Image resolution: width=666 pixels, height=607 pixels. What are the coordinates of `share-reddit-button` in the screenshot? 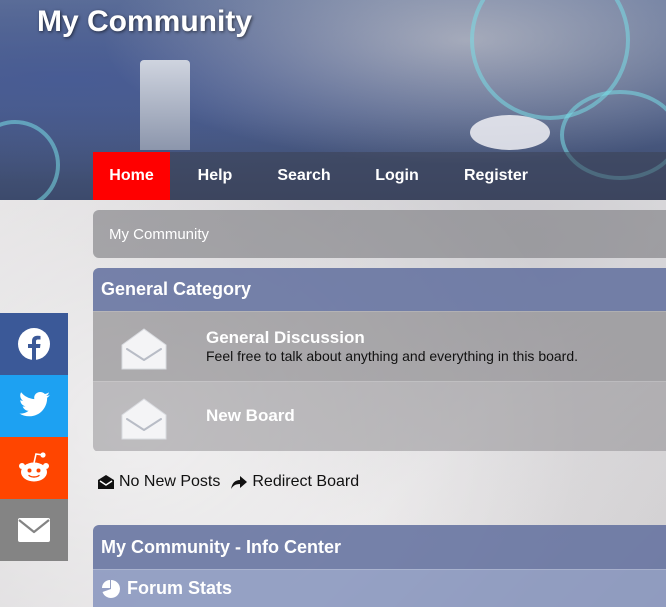 It's located at (34, 468).